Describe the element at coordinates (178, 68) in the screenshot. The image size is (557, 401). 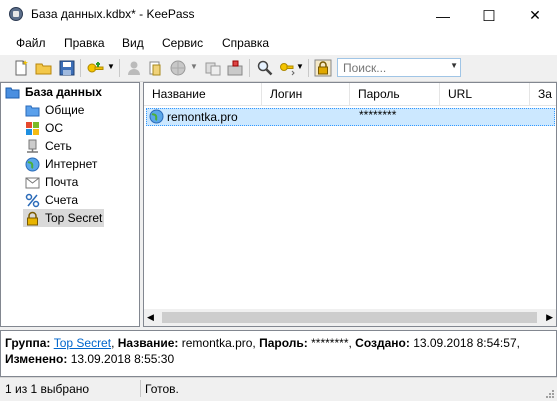
I see `open-url-icon` at that location.